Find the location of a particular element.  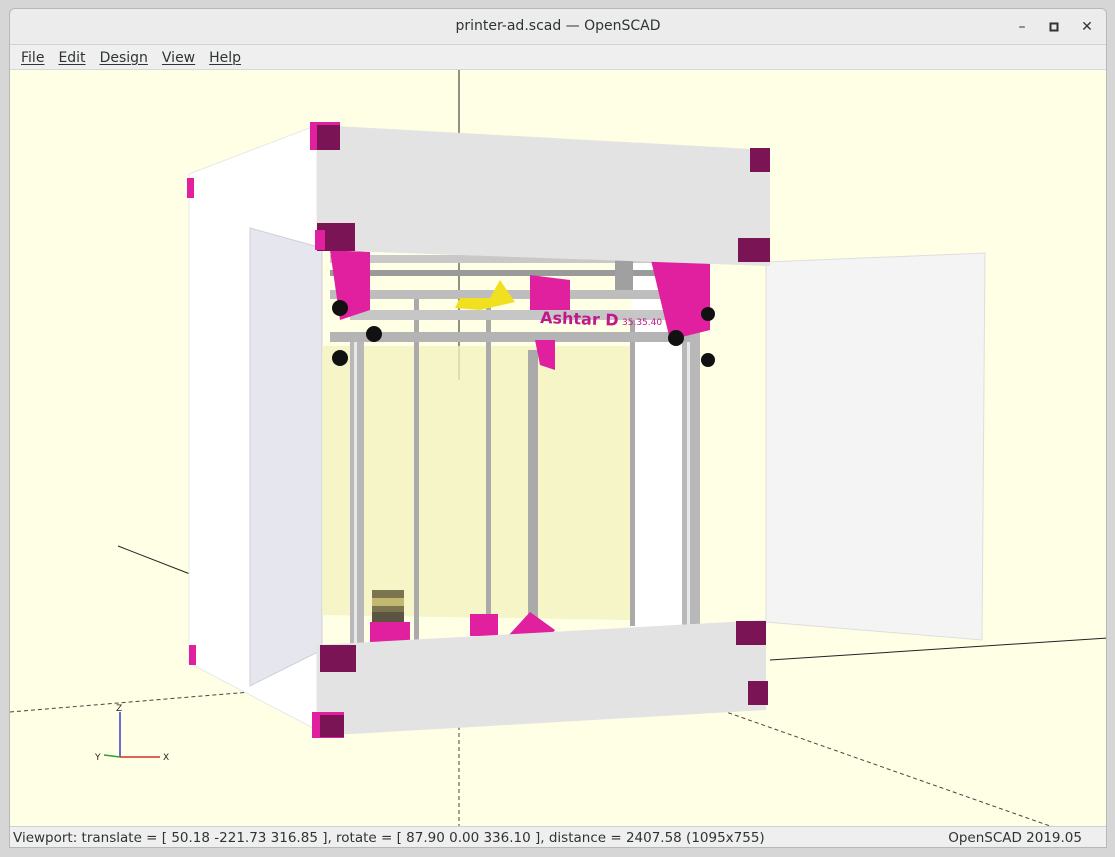

close-button: ✕ is located at coordinates (1087, 27).